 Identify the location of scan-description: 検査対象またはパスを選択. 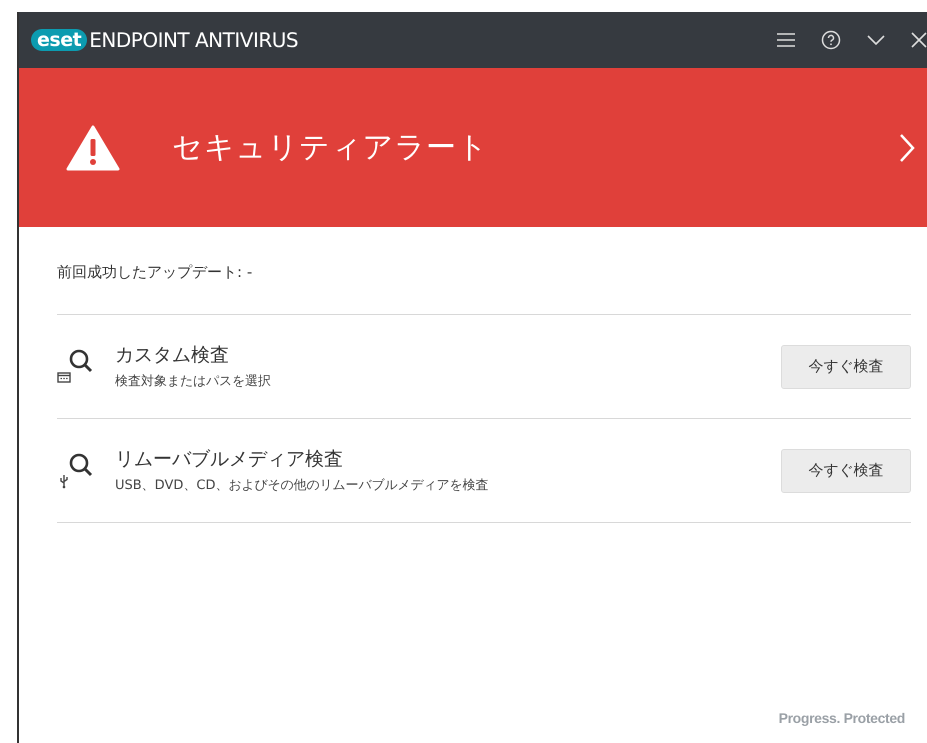
(193, 381).